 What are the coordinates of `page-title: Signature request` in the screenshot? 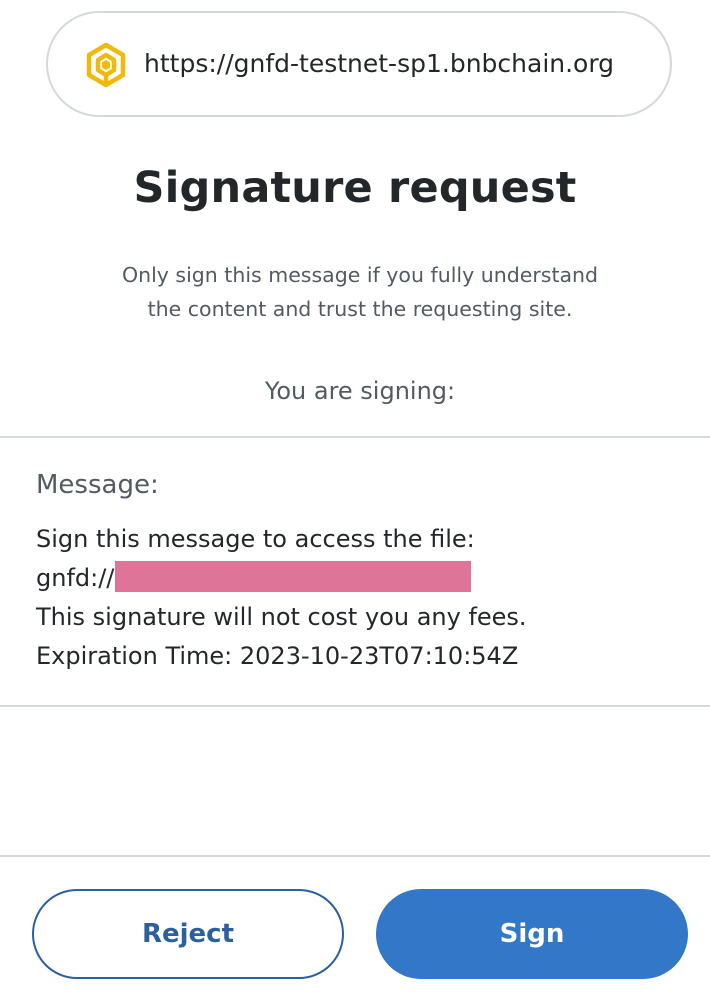 It's located at (355, 188).